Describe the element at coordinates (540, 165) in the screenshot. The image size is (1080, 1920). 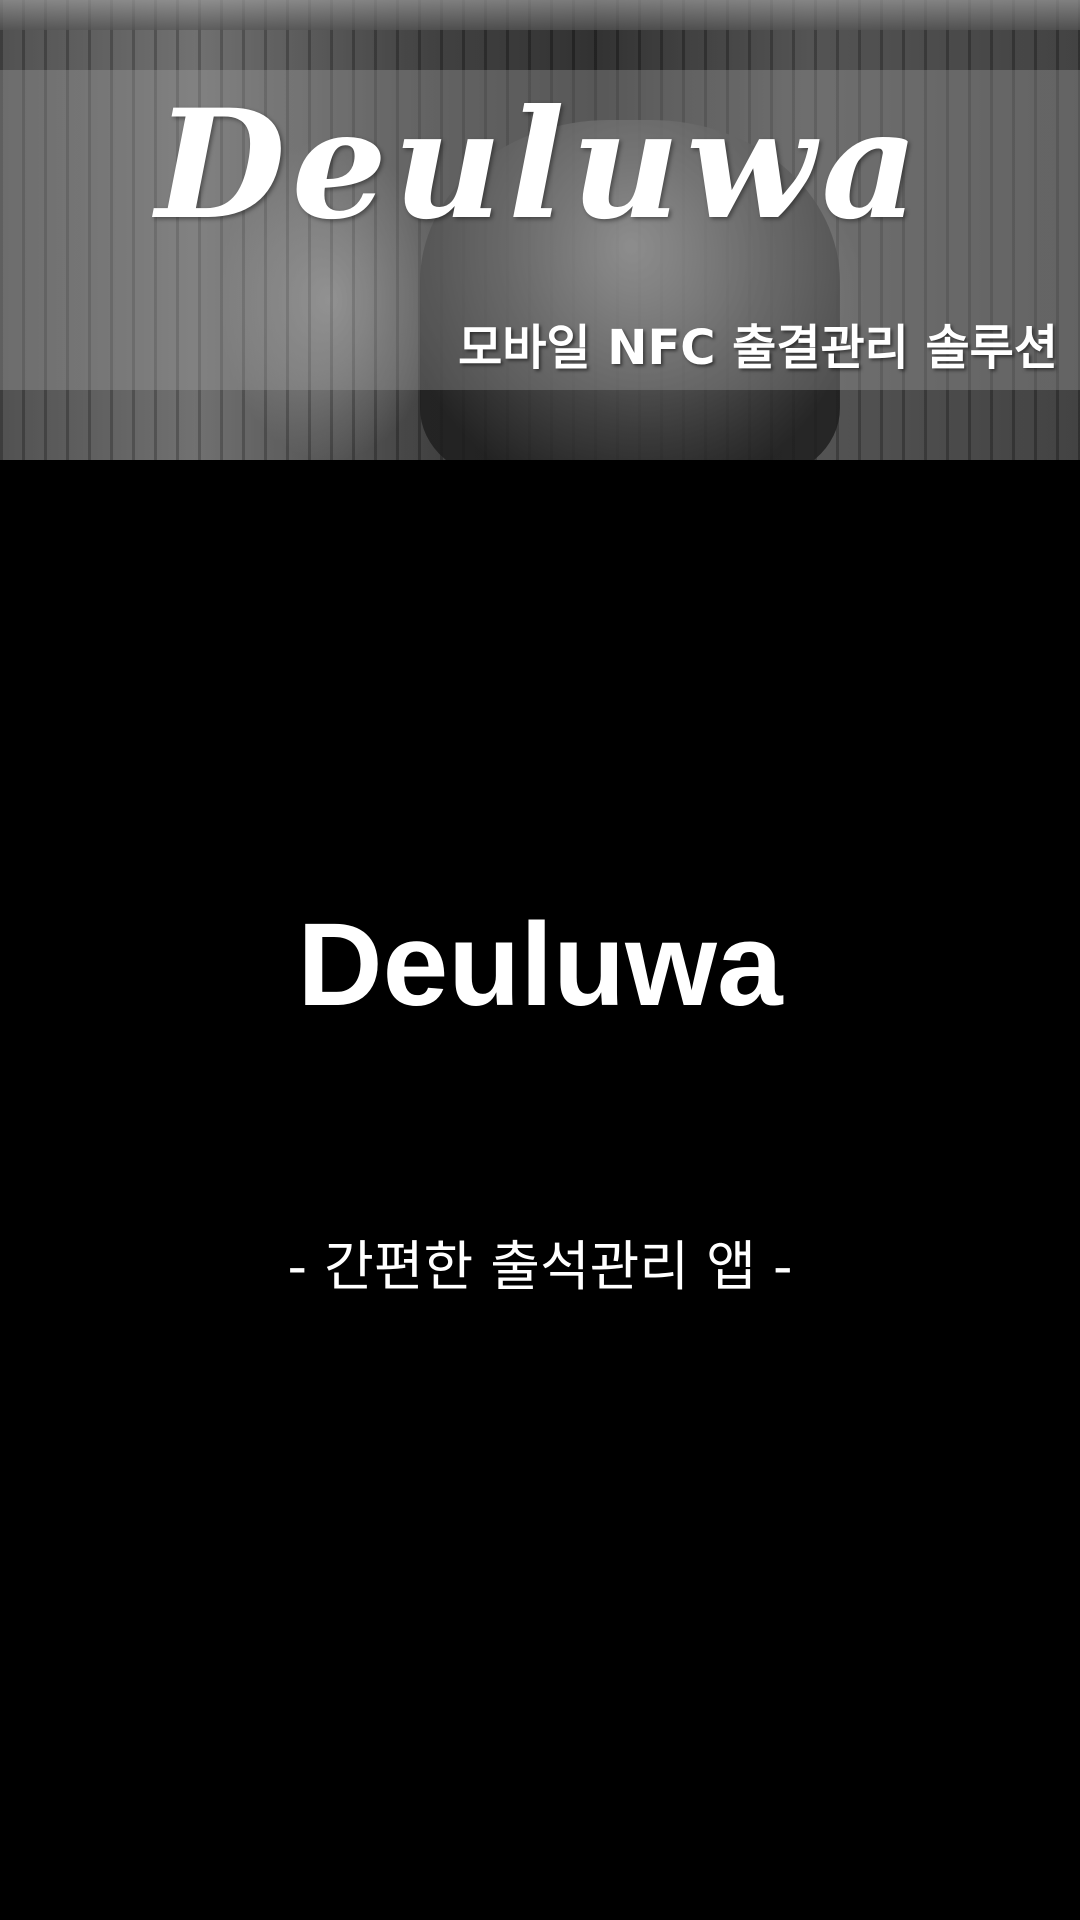
I see `banner-title: Deuluwa` at that location.